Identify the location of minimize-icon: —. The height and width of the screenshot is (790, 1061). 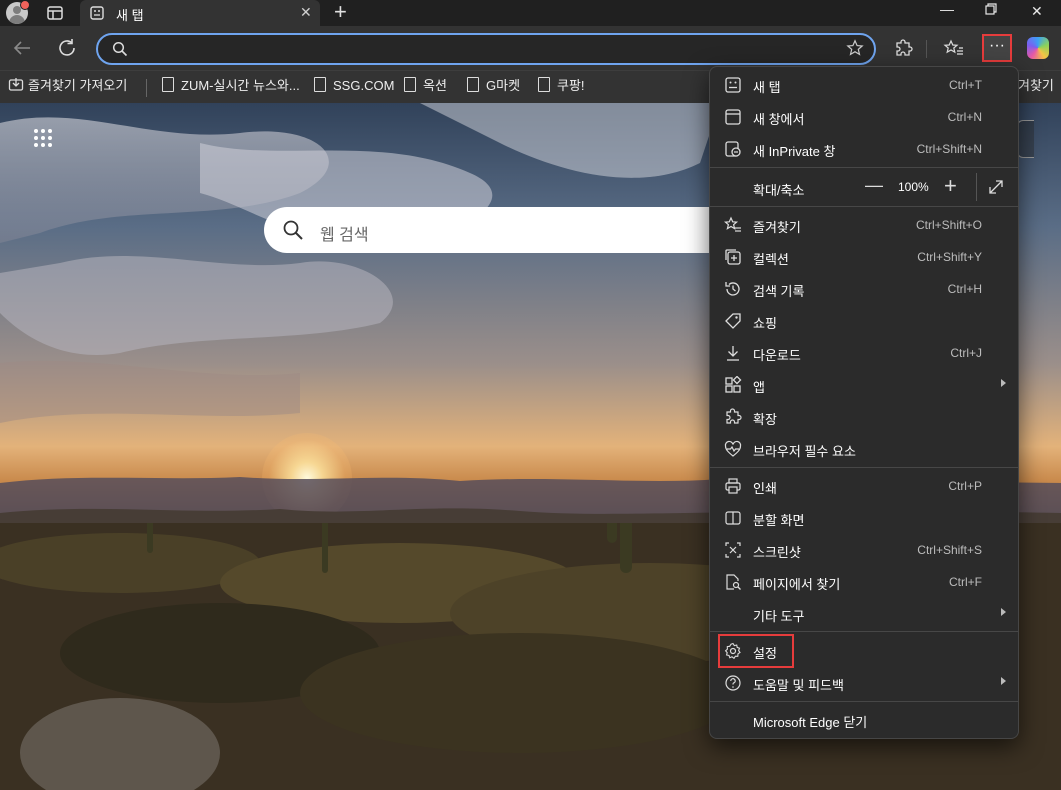
(947, 9).